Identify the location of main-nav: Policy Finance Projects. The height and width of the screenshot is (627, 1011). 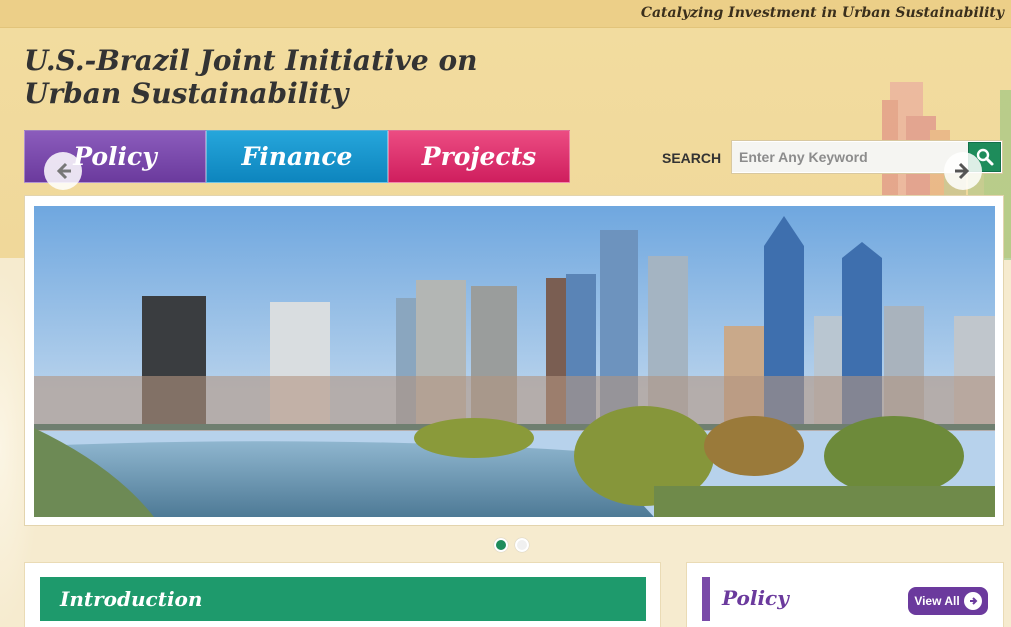
(297, 156).